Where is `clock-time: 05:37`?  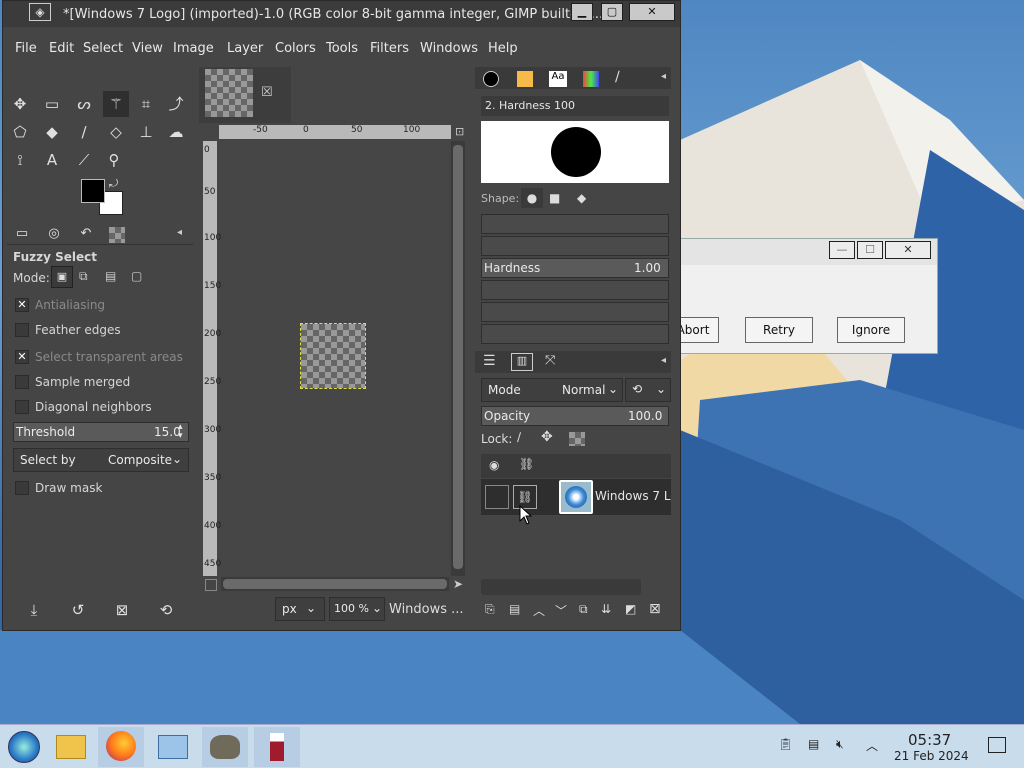 clock-time: 05:37 is located at coordinates (929, 740).